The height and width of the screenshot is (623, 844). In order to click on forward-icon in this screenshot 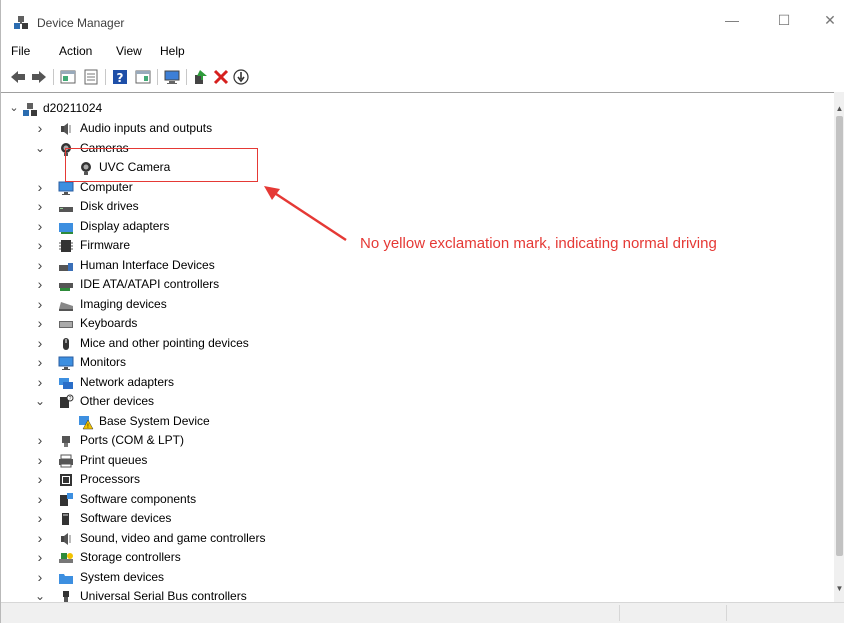, I will do `click(39, 77)`.